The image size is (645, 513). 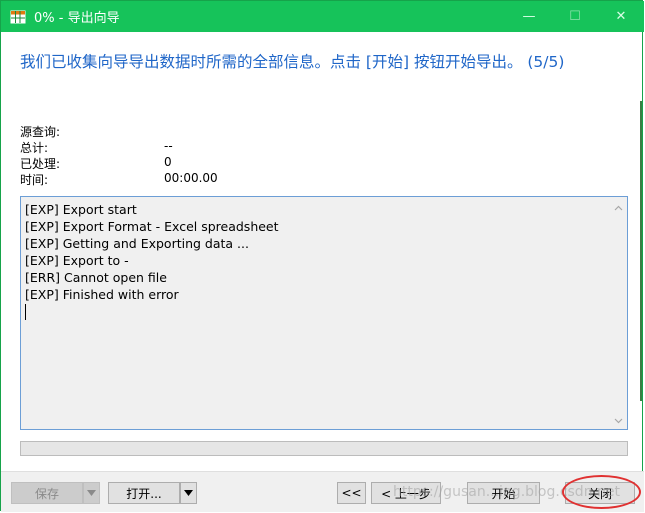 I want to click on export-info: 源查询: 总计: -- 已处理: 0 时间: 00:00.00, so click(x=119, y=155).